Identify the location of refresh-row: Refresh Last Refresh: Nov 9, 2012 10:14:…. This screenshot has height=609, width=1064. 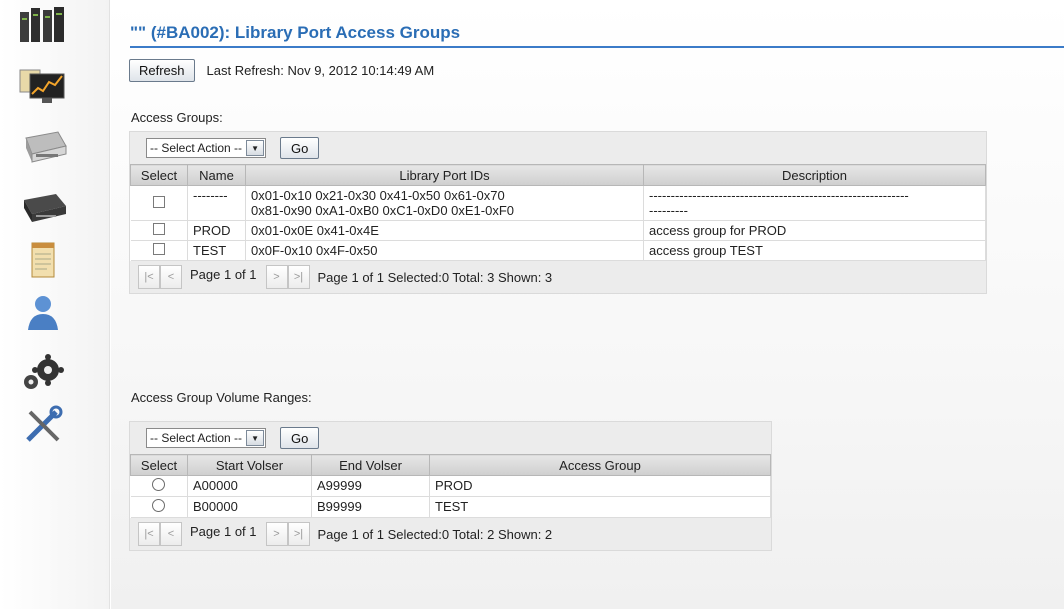
(281, 70).